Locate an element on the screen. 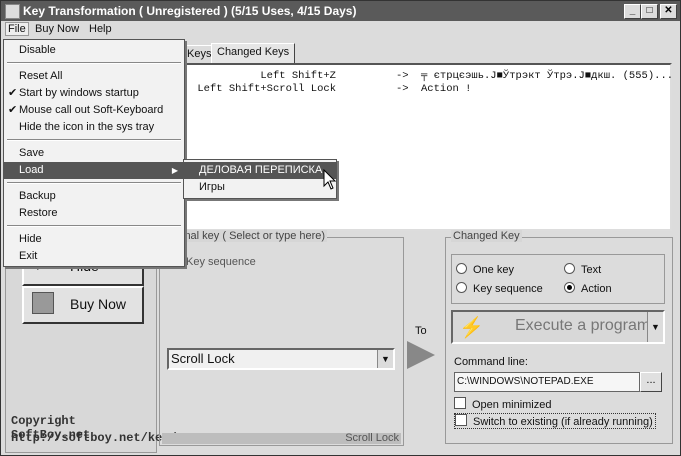 This screenshot has width=681, height=456. tab-changed-keys: Changed Keys is located at coordinates (253, 53).